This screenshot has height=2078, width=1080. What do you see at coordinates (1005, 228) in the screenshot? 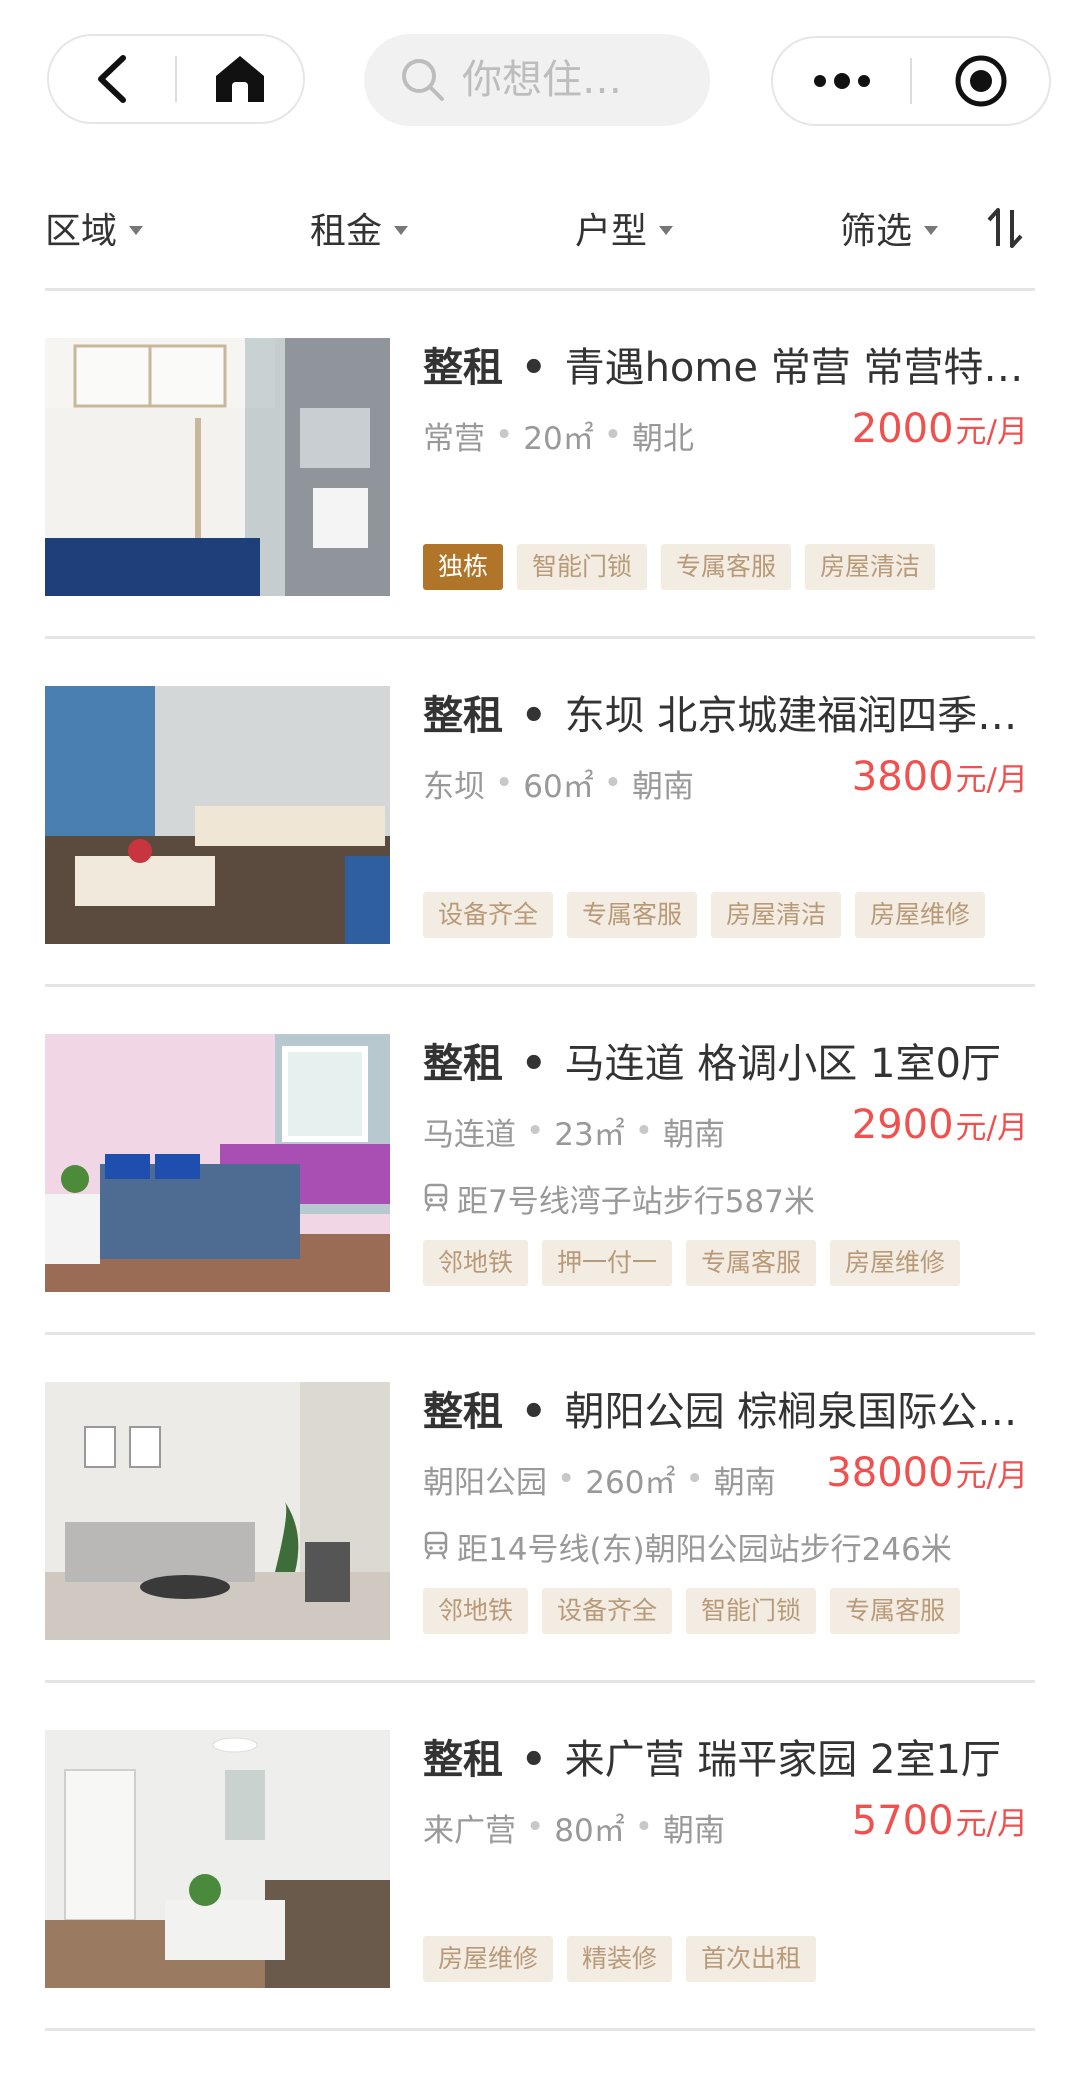
I see `sort-button` at bounding box center [1005, 228].